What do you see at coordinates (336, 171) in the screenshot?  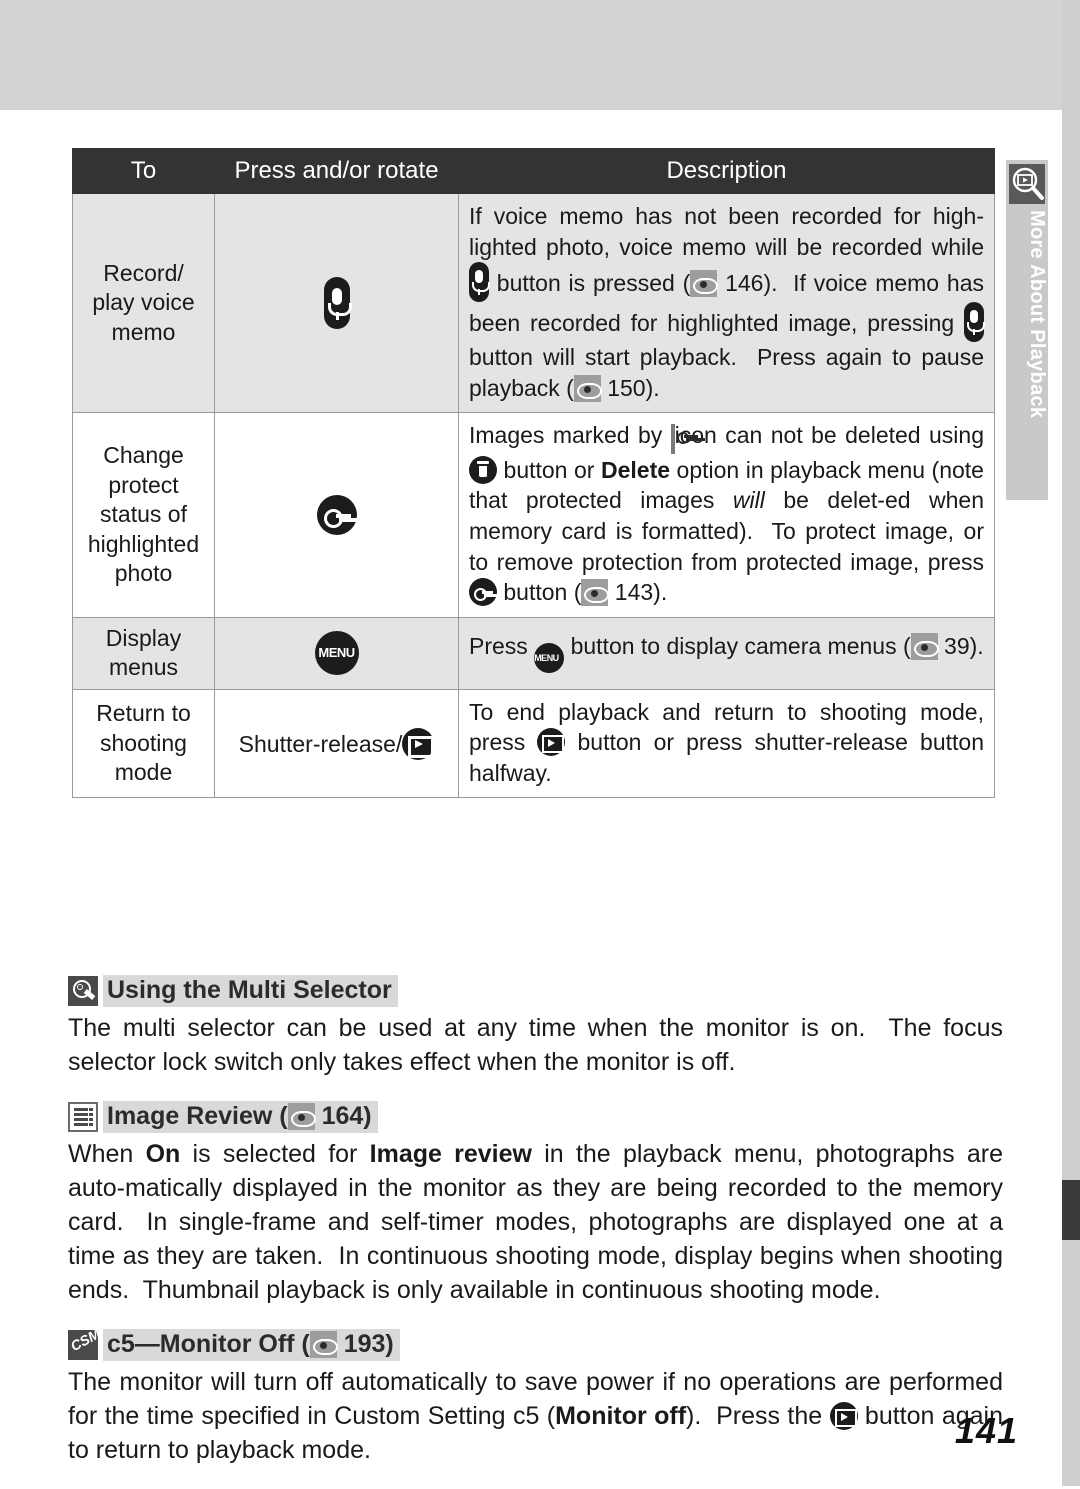 I see `column-header-press-rotate: Press and/or rotate` at bounding box center [336, 171].